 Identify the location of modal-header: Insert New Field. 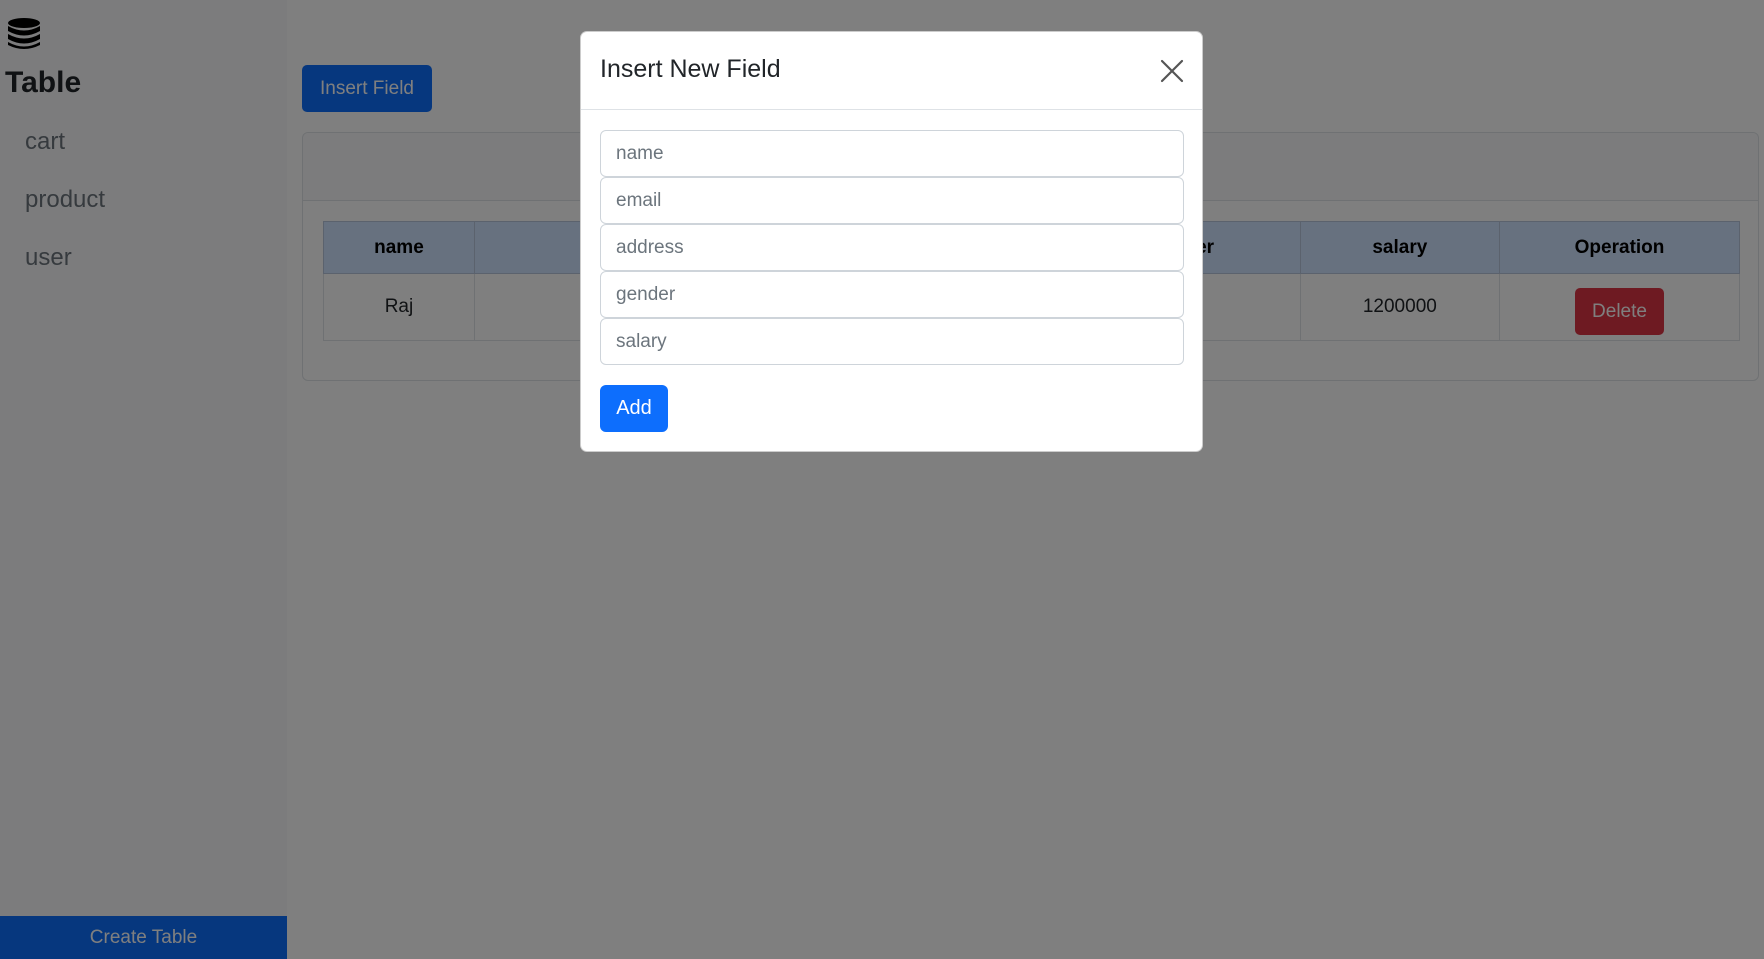
(891, 71).